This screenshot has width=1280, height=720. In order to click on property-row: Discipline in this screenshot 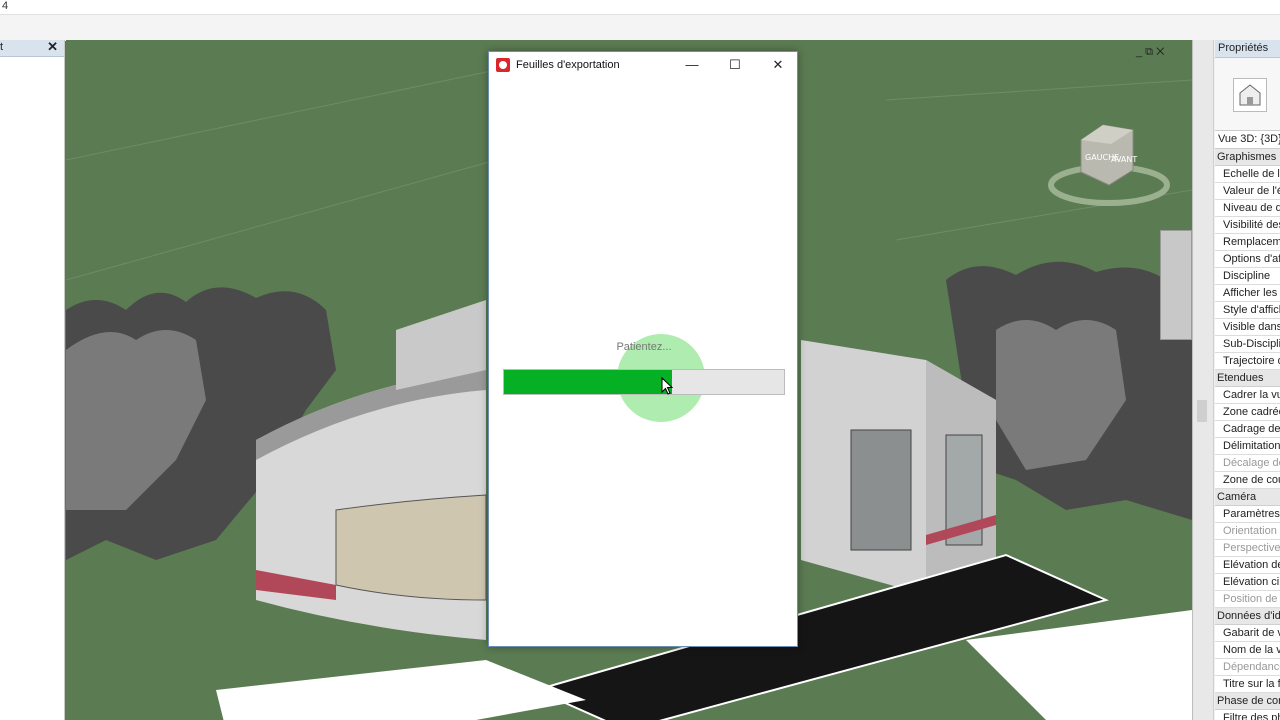, I will do `click(1247, 276)`.